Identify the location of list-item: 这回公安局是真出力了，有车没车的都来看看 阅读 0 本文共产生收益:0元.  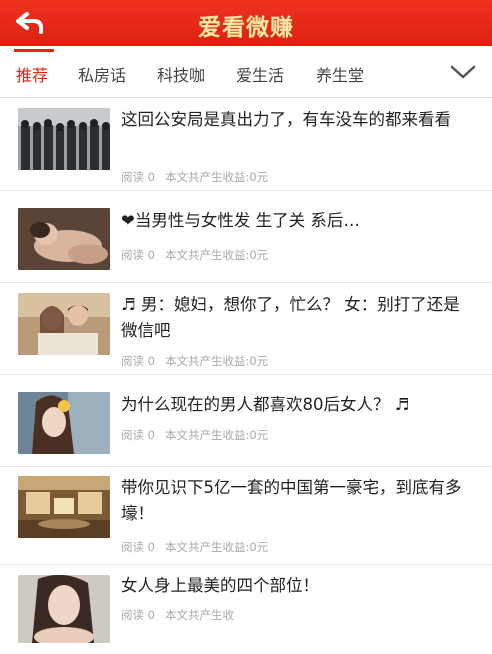
(246, 145).